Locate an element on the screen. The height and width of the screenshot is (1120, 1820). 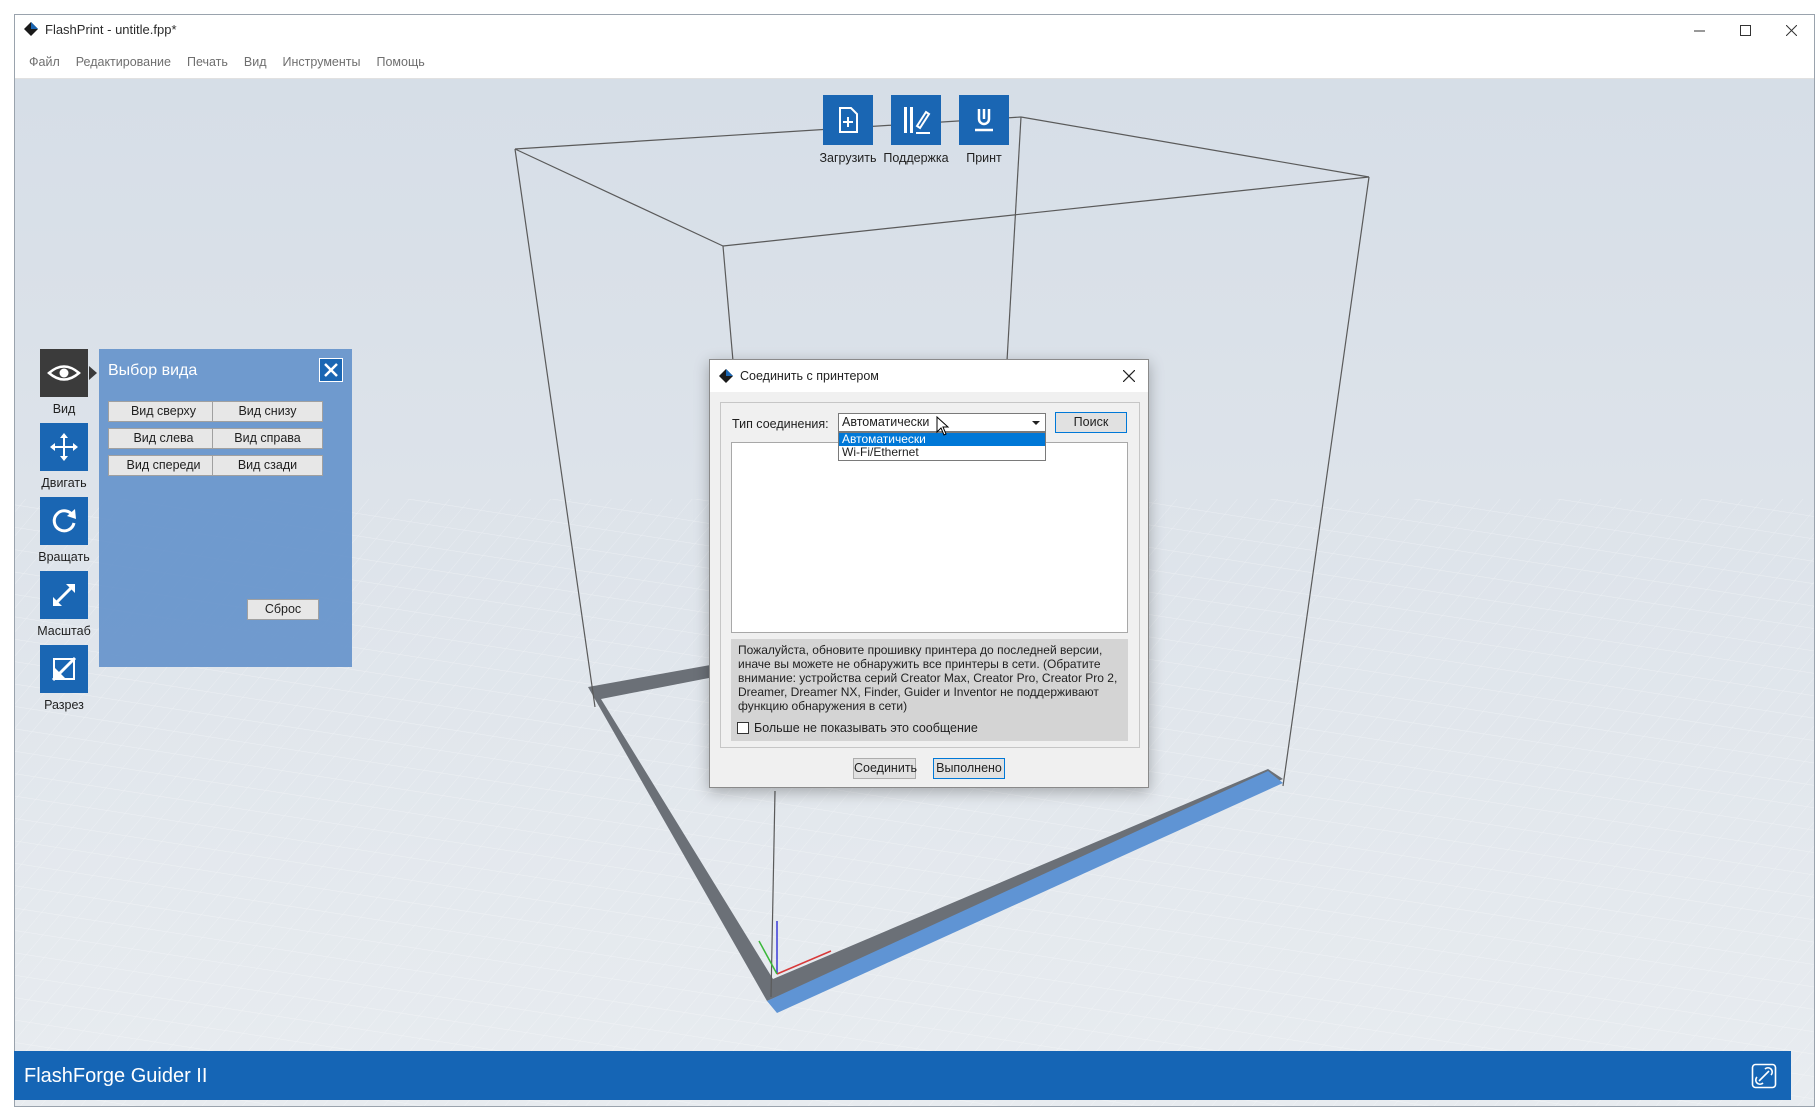
dont-show-checkbox is located at coordinates (743, 728).